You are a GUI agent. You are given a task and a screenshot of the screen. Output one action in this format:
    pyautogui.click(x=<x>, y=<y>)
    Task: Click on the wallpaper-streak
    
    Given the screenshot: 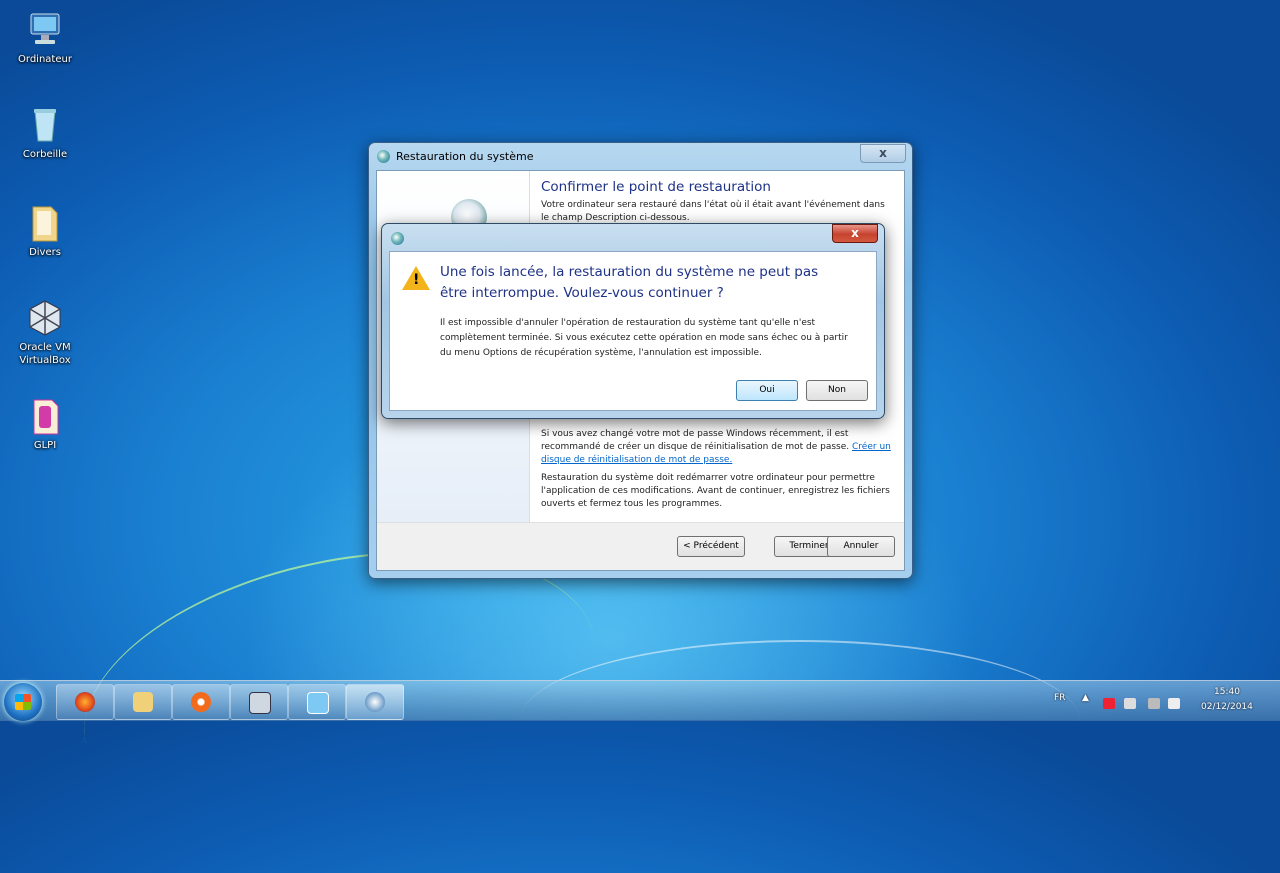 What is the action you would take?
    pyautogui.click(x=800, y=721)
    